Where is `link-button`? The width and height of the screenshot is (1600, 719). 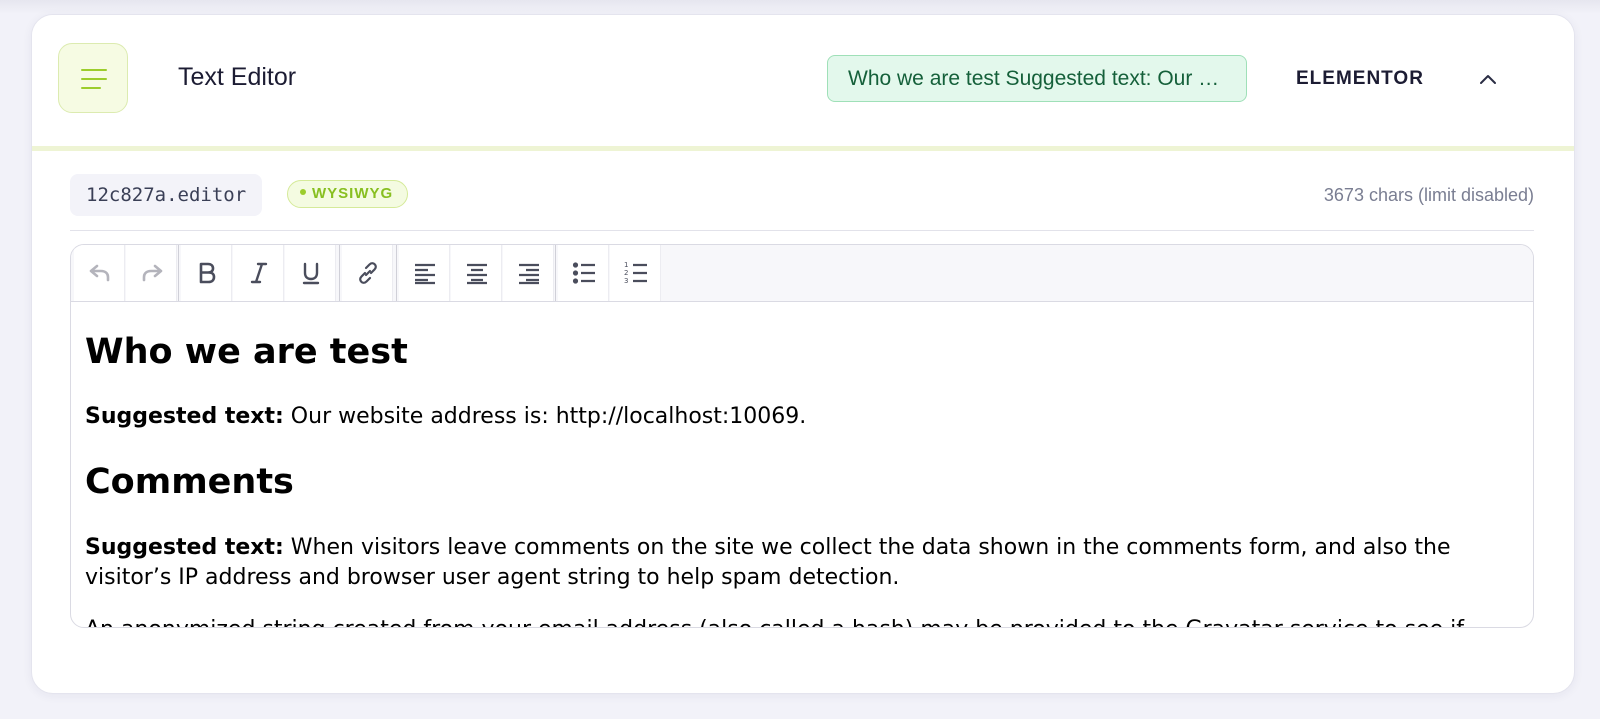 link-button is located at coordinates (367, 273).